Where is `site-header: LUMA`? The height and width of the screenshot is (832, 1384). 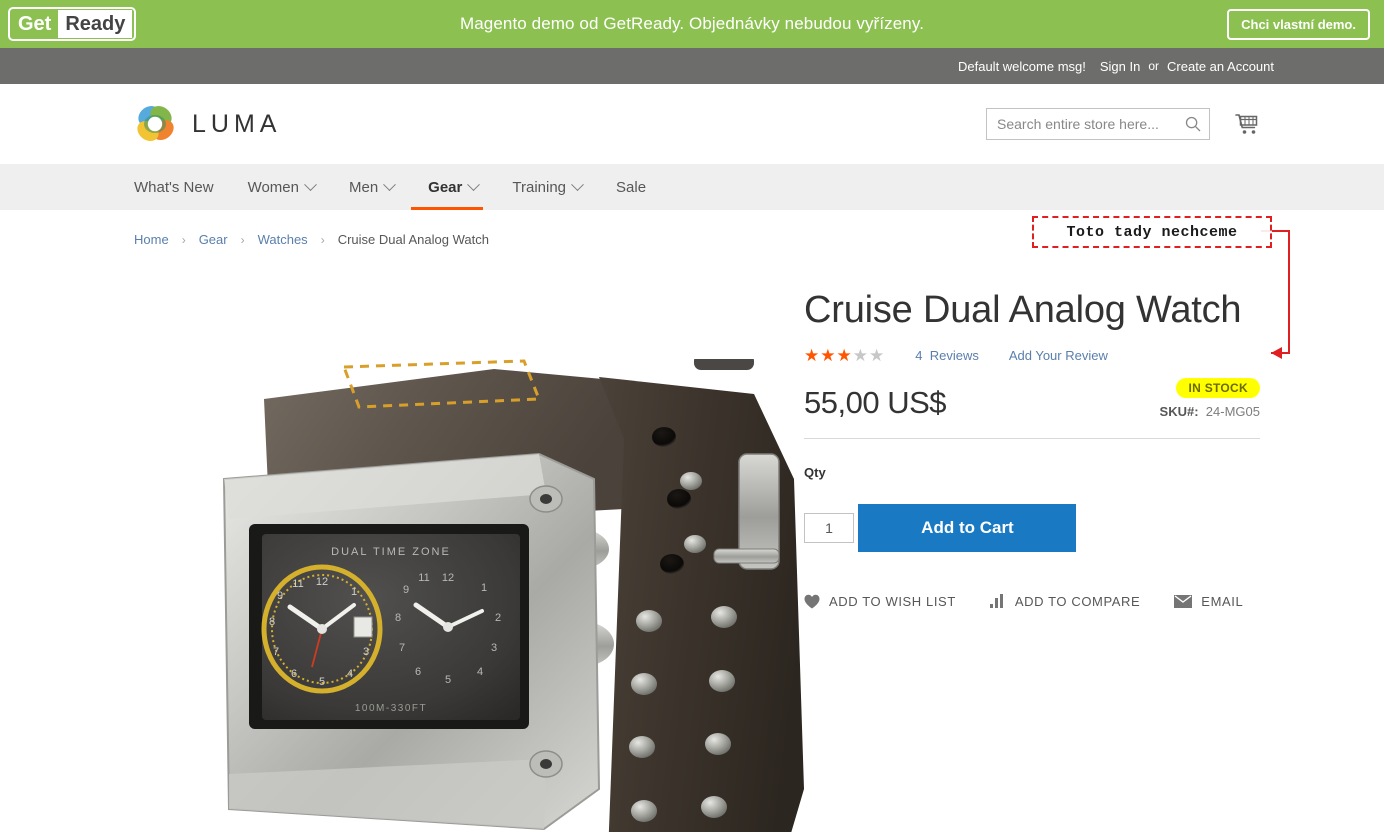
site-header: LUMA is located at coordinates (692, 124).